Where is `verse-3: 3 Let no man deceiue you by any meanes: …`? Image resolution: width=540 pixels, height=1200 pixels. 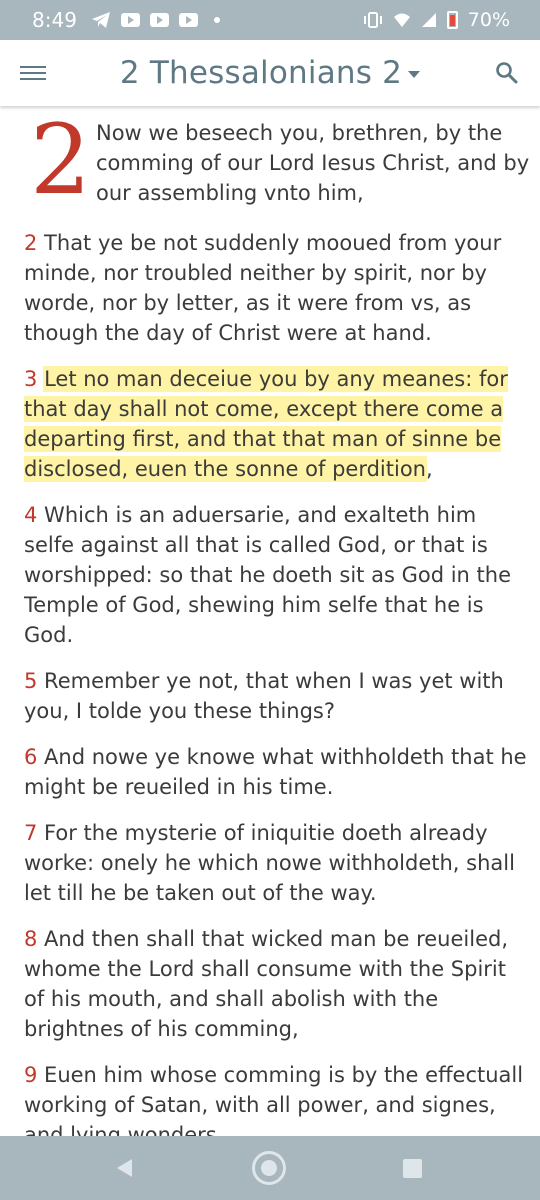 verse-3: 3 Let no man deceiue you by any meanes: … is located at coordinates (277, 424).